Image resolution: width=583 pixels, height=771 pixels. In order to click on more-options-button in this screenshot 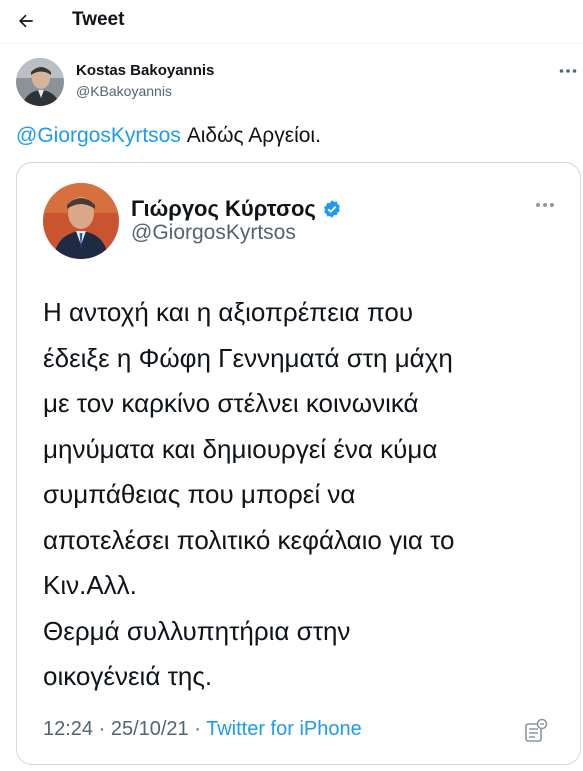, I will do `click(568, 71)`.